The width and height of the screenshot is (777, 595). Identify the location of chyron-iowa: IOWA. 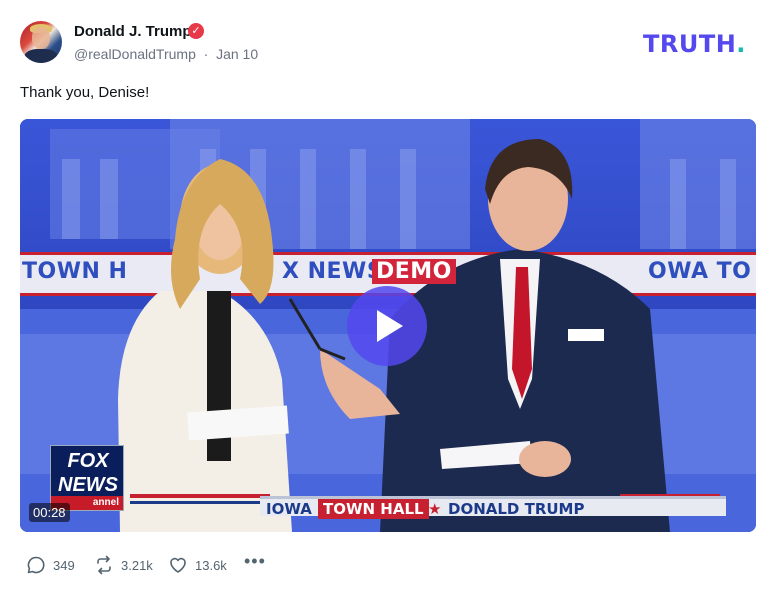
(289, 509).